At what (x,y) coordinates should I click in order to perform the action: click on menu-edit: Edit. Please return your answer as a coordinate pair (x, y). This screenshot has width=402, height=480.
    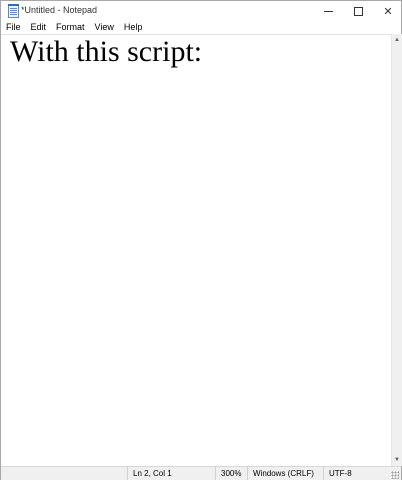
    Looking at the image, I should click on (39, 27).